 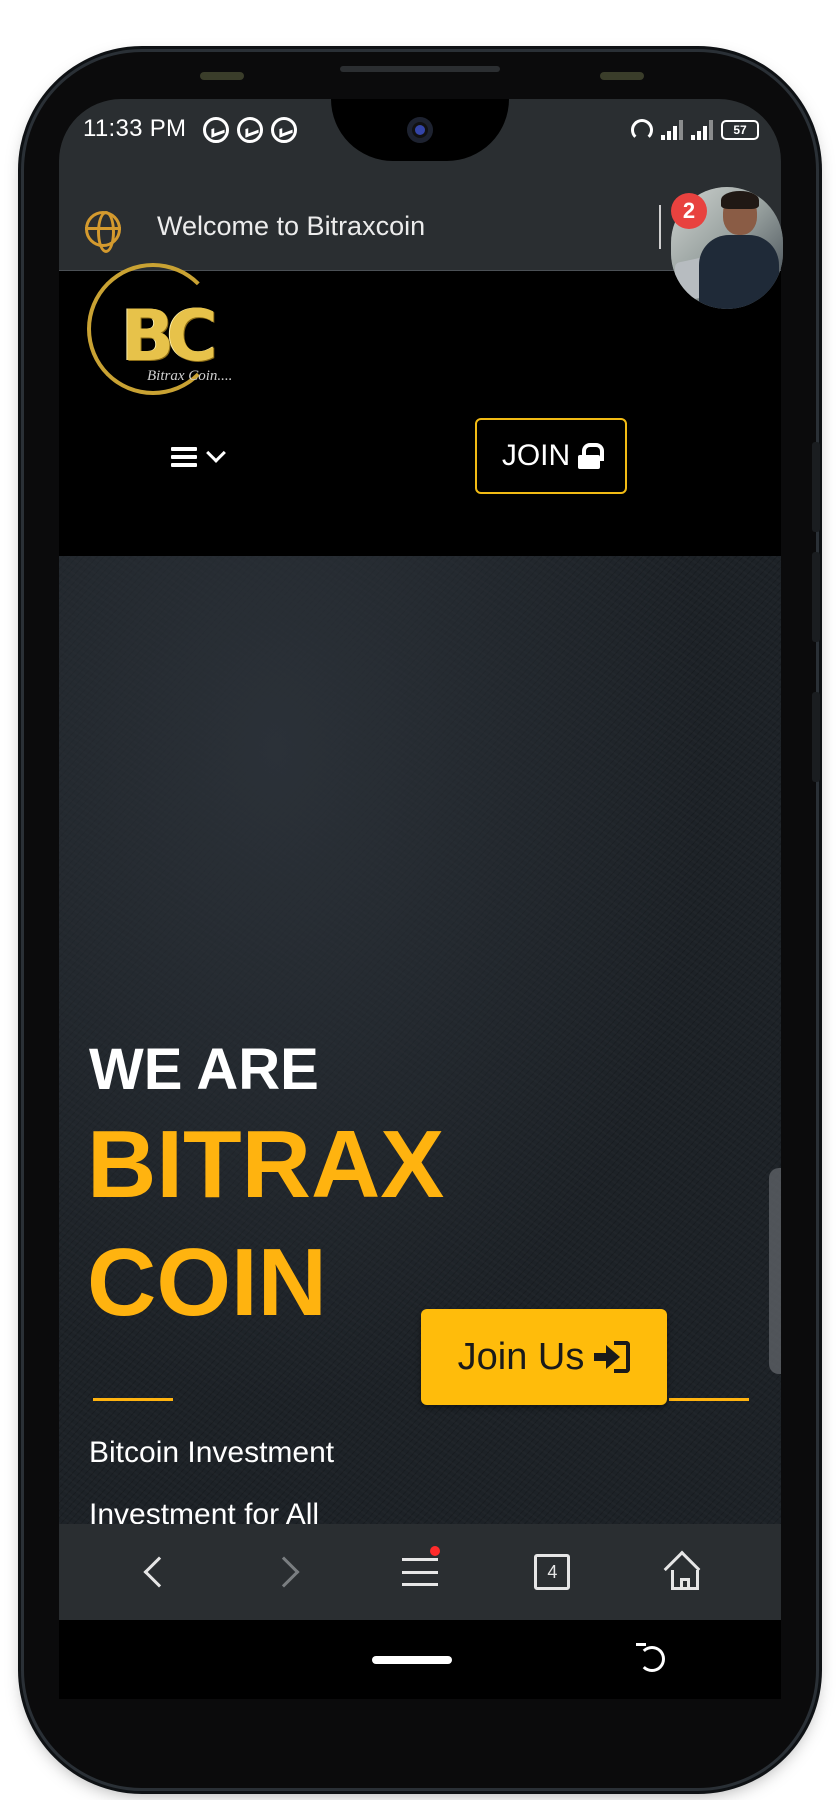 I want to click on notification-dot, so click(x=434, y=1551).